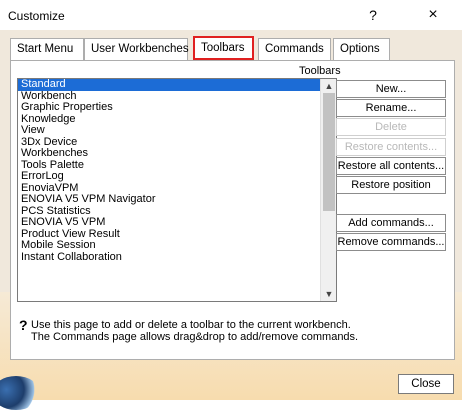  Describe the element at coordinates (329, 152) in the screenshot. I see `scroll-thumb` at that location.